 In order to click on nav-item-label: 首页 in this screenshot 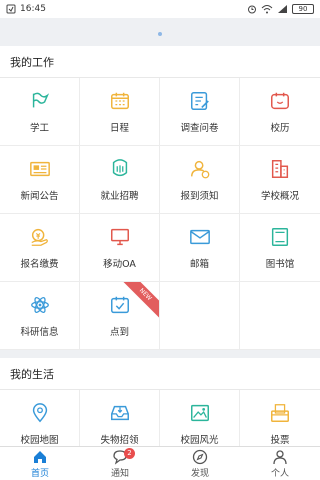, I will do `click(39, 473)`.